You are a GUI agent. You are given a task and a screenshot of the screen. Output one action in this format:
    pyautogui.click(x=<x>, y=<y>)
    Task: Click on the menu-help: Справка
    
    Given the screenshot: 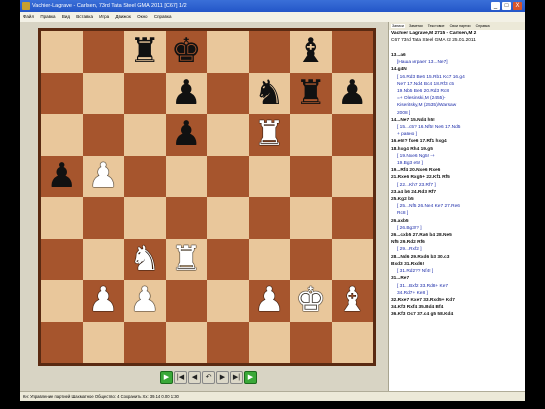 What is the action you would take?
    pyautogui.click(x=163, y=16)
    